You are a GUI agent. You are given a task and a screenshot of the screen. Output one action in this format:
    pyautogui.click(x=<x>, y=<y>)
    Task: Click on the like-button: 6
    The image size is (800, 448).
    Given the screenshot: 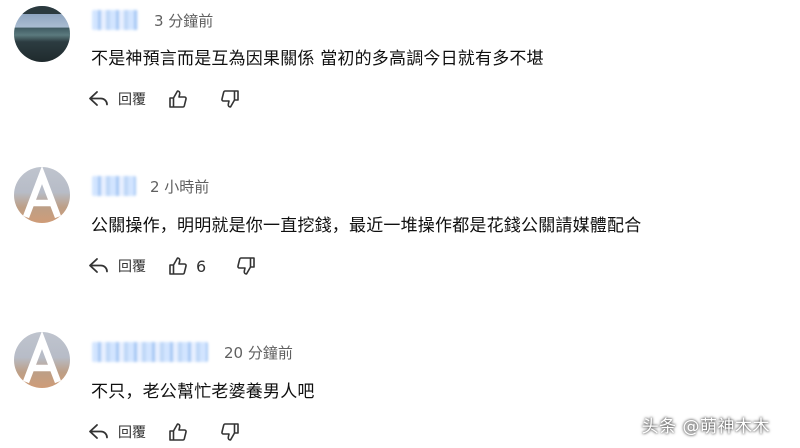 What is the action you would take?
    pyautogui.click(x=196, y=266)
    